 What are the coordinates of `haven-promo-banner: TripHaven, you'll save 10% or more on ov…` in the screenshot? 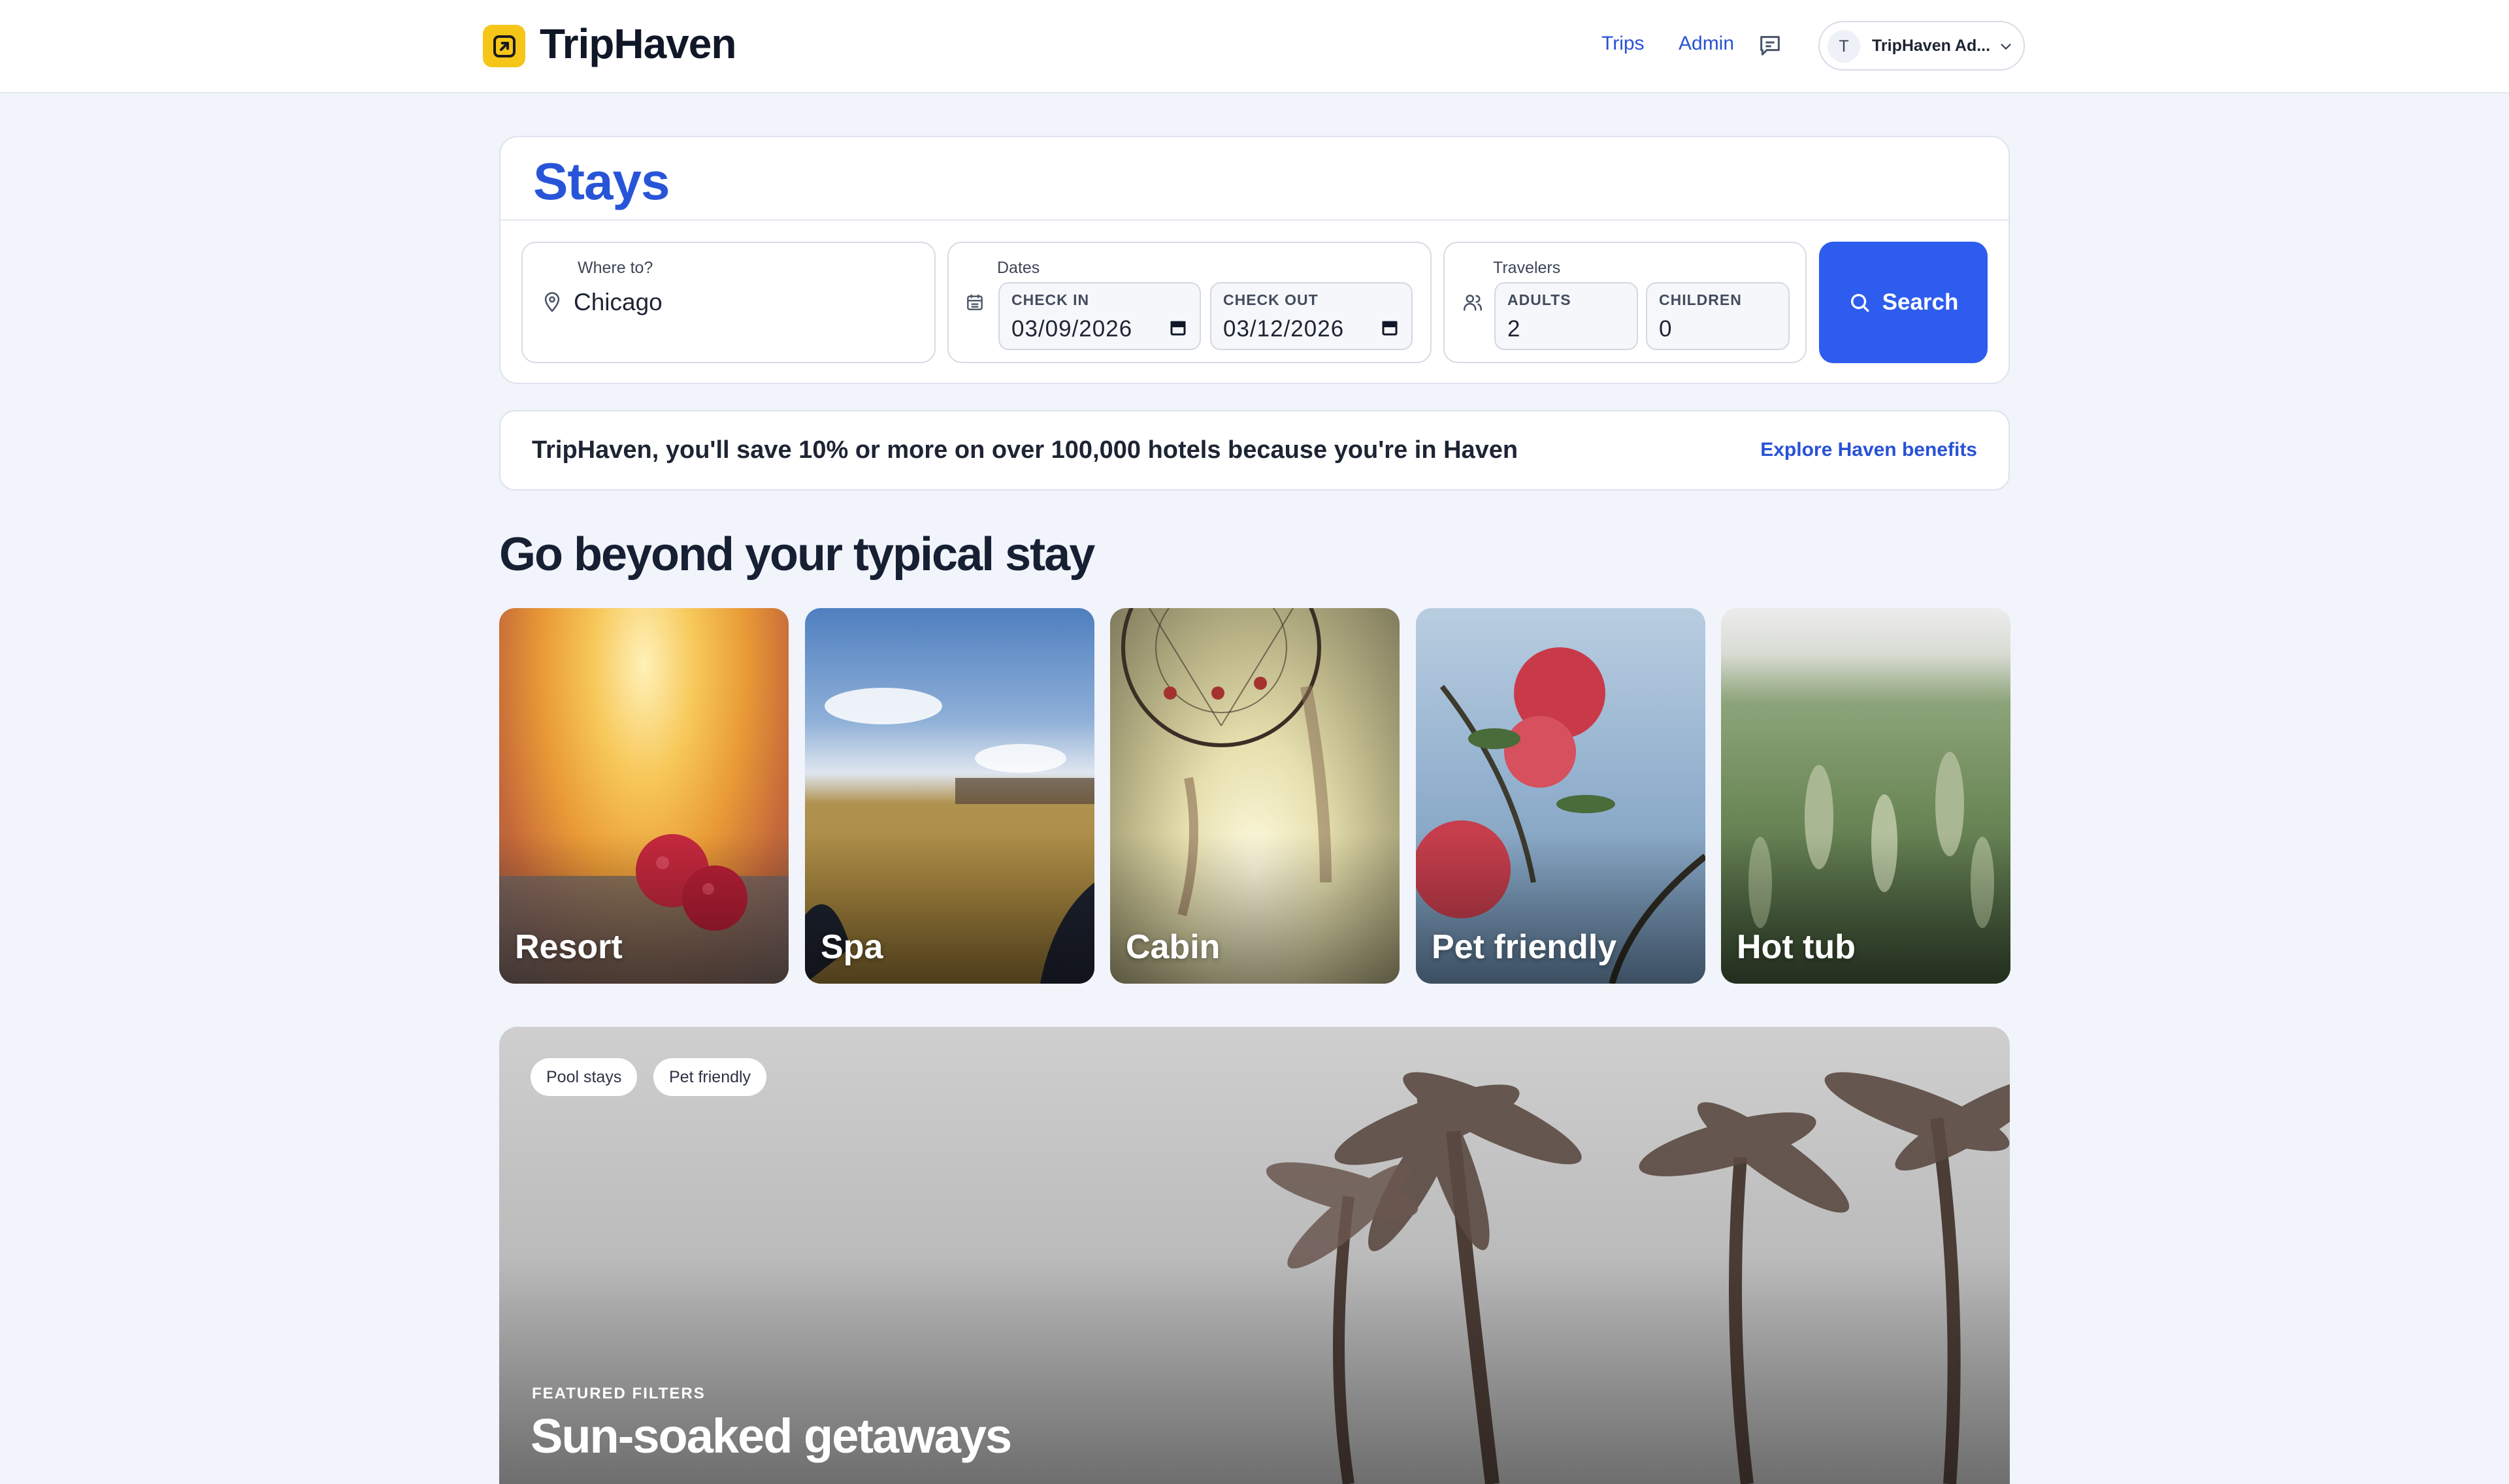 It's located at (1254, 450).